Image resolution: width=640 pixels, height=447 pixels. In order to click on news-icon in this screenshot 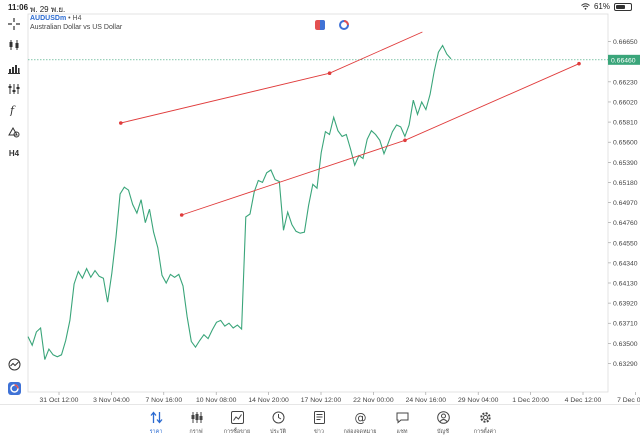, I will do `click(319, 417)`.